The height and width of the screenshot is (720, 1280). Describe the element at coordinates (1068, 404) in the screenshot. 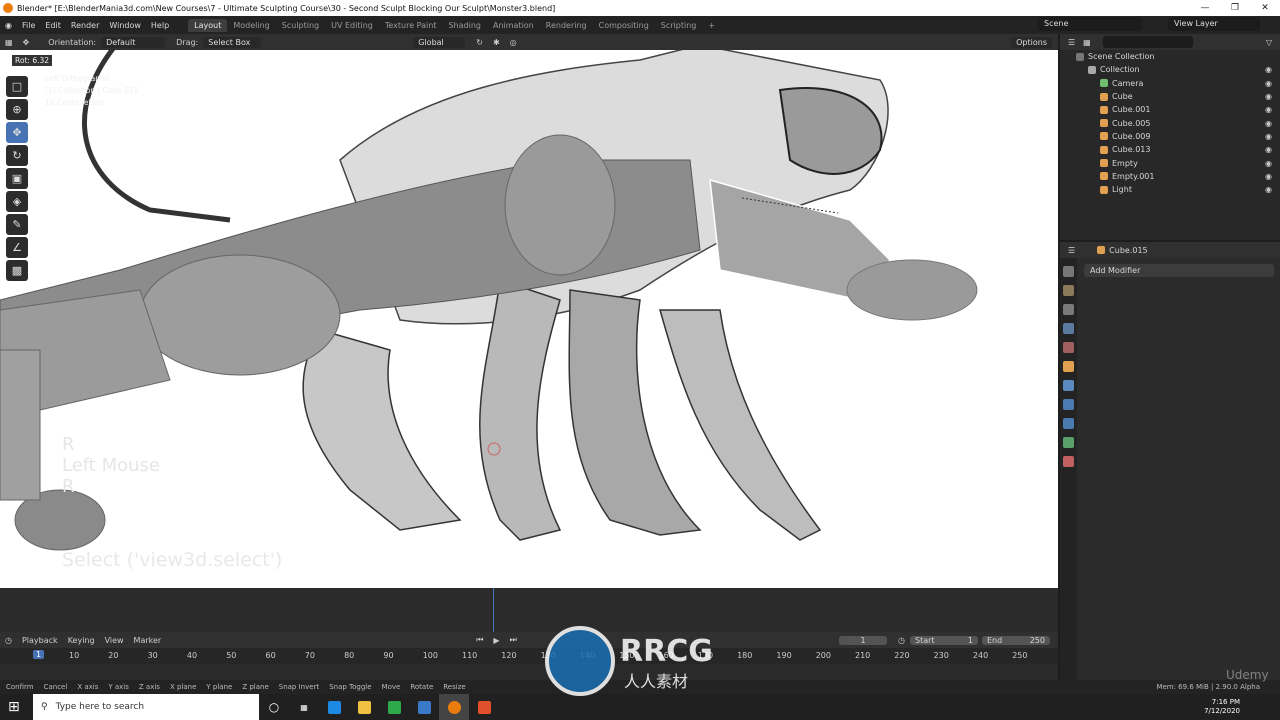

I see `particles-tab-icon` at that location.